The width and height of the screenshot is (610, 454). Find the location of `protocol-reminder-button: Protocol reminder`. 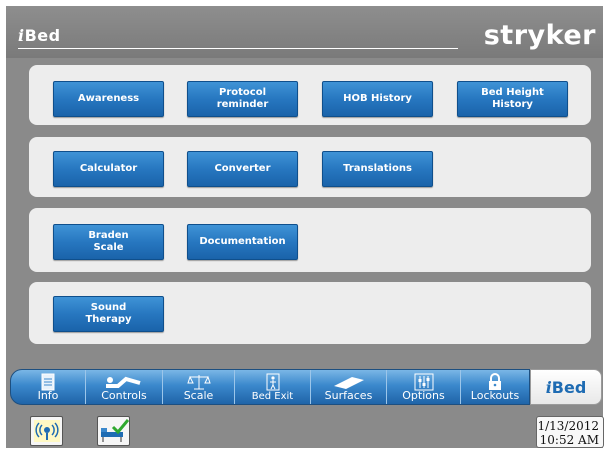

protocol-reminder-button: Protocol reminder is located at coordinates (242, 99).